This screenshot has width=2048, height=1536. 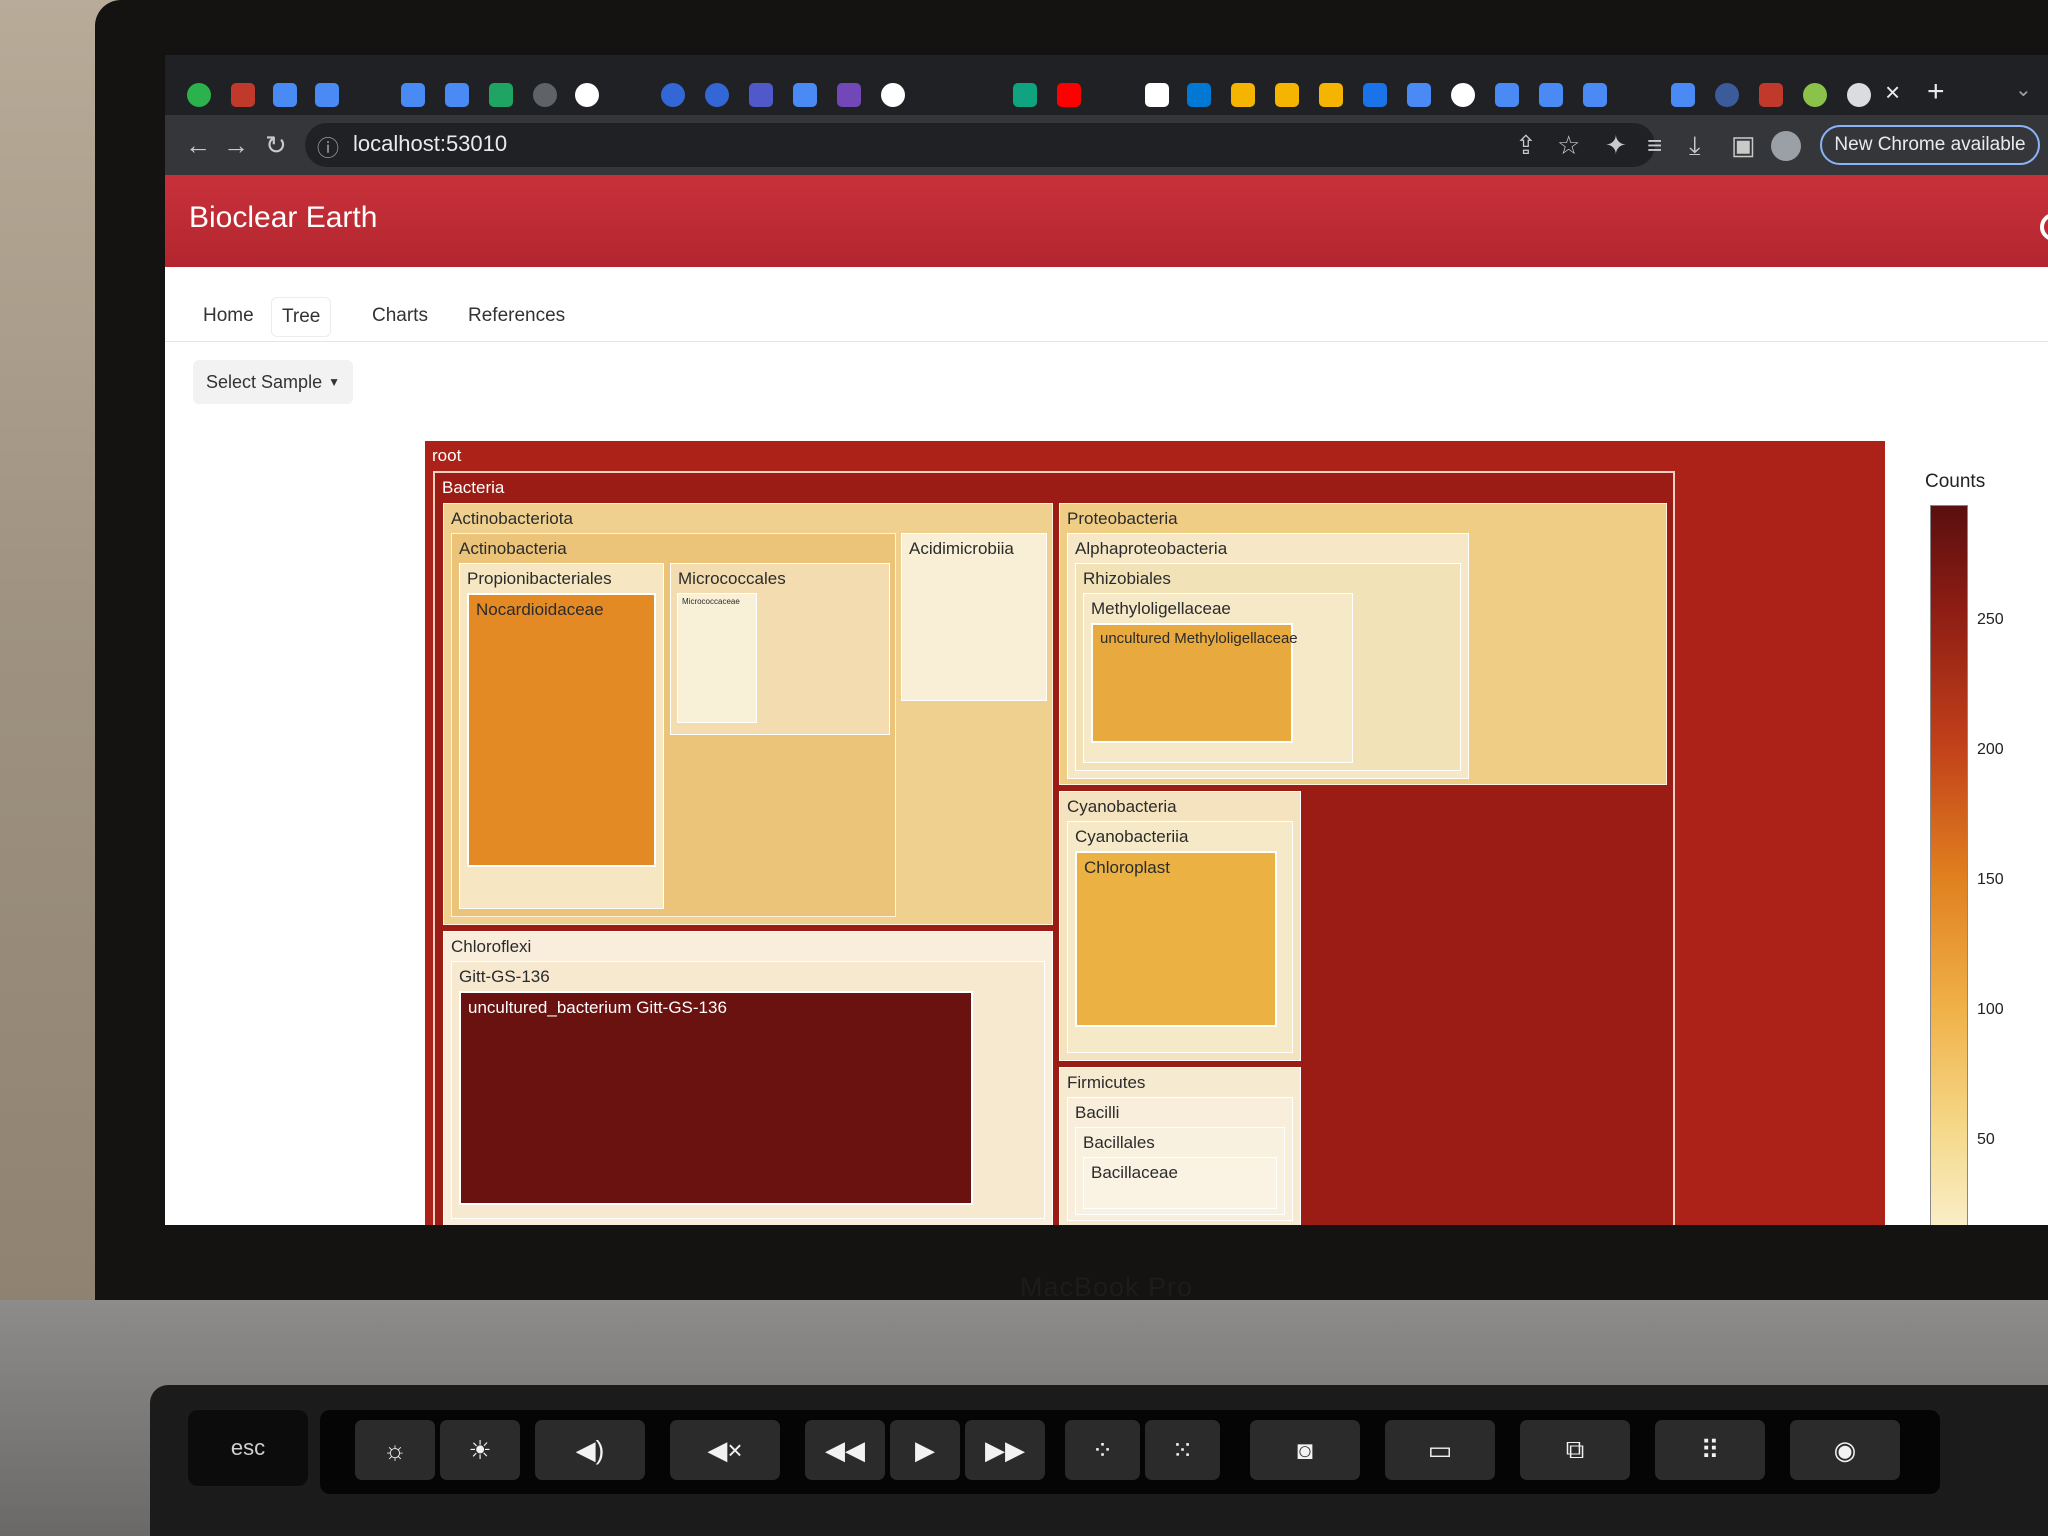 What do you see at coordinates (1119, 1142) in the screenshot?
I see `node-label: Bacillales` at bounding box center [1119, 1142].